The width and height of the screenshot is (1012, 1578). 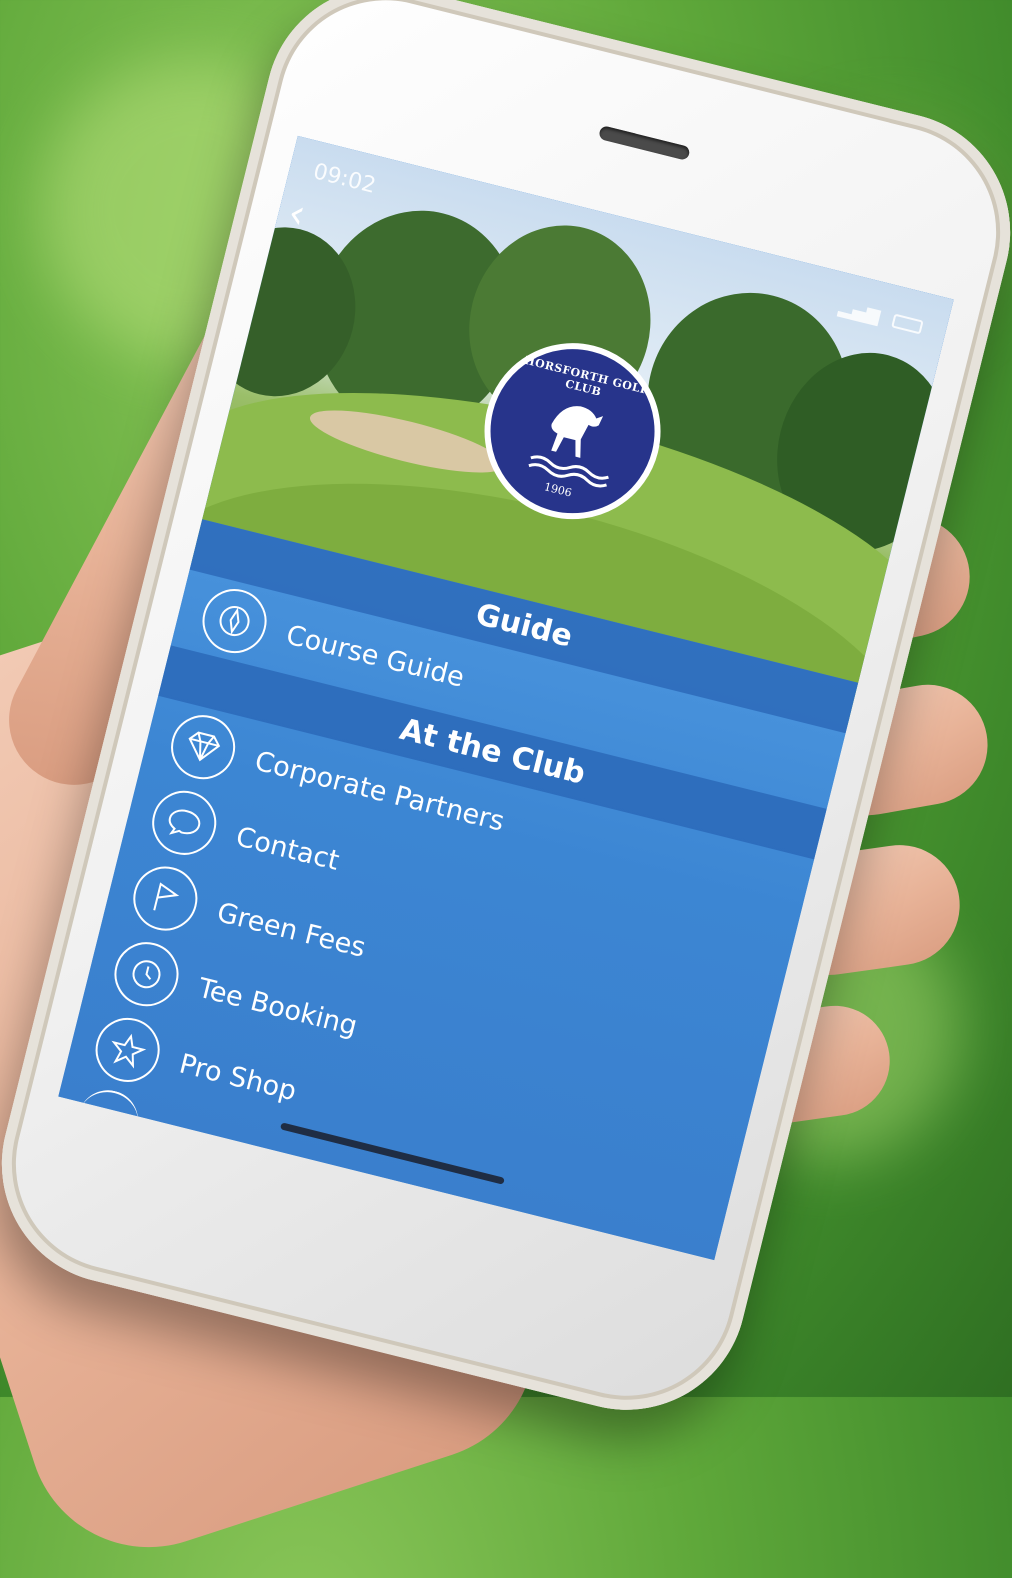 I want to click on flag-icon, so click(x=165, y=898).